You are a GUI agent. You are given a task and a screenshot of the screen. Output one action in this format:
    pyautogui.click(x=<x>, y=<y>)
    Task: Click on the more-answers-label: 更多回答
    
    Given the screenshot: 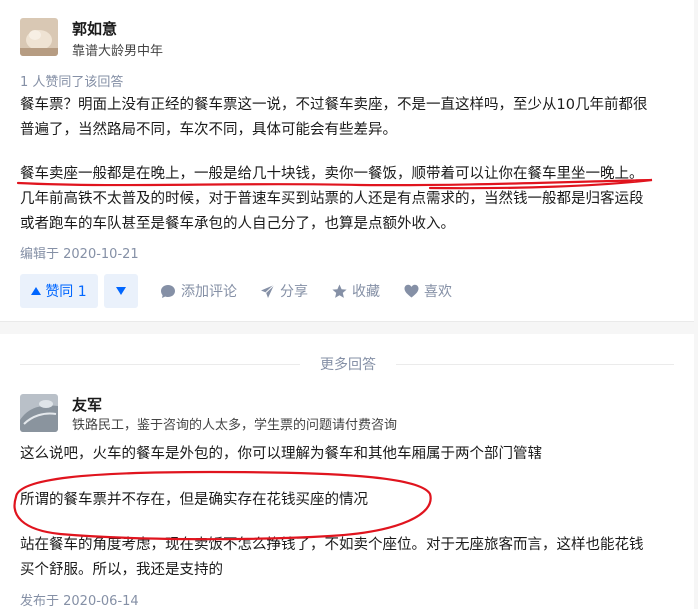 What is the action you would take?
    pyautogui.click(x=348, y=364)
    